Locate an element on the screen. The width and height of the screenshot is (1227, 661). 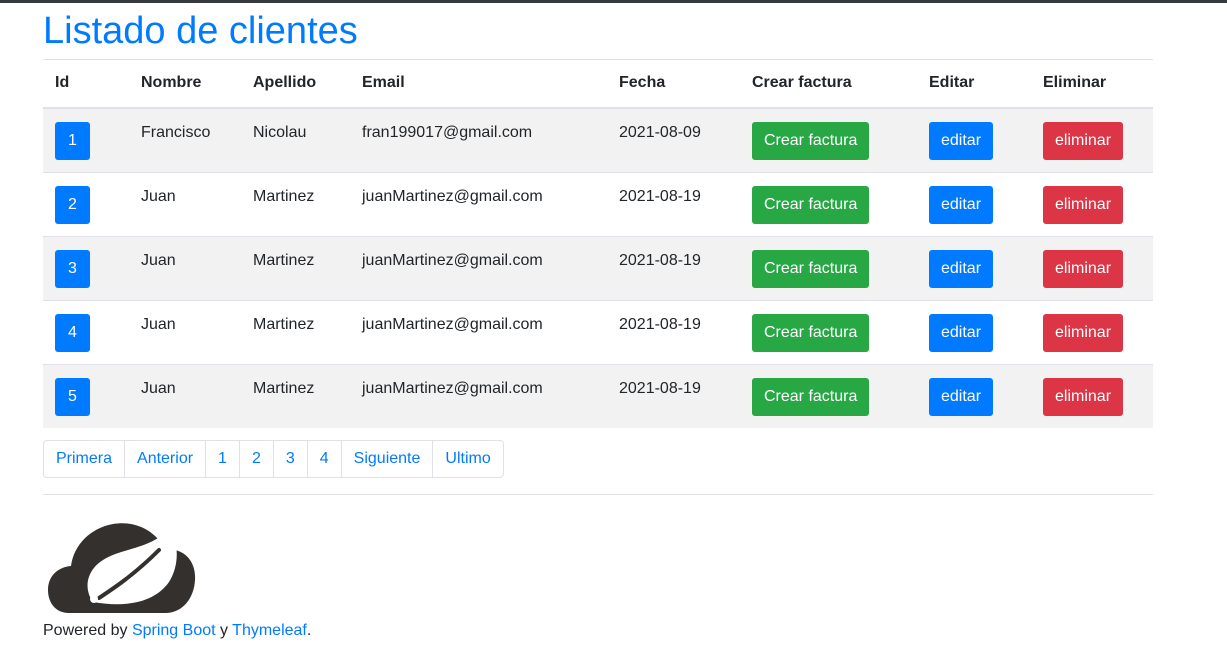
footer-divider is located at coordinates (598, 494).